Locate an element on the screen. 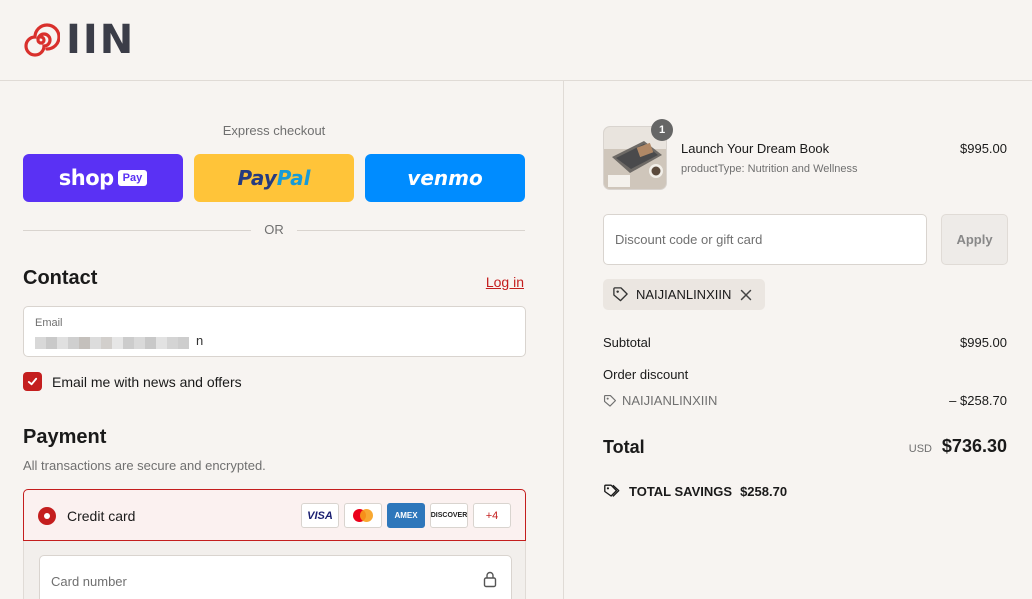 The width and height of the screenshot is (1032, 599). visa-icon: VISA is located at coordinates (320, 515).